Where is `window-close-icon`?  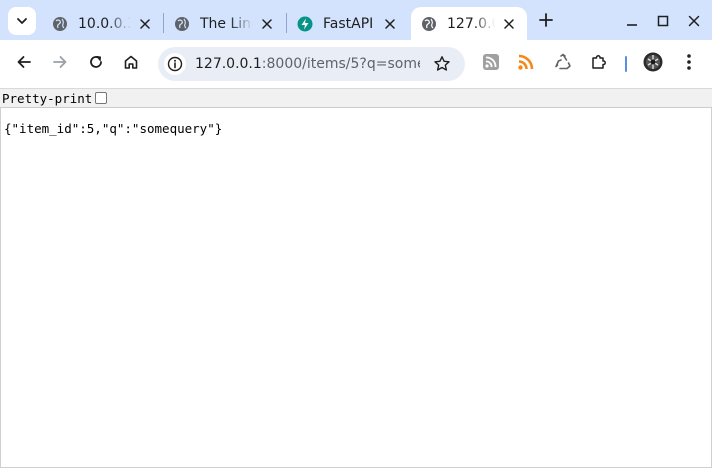
window-close-icon is located at coordinates (694, 21).